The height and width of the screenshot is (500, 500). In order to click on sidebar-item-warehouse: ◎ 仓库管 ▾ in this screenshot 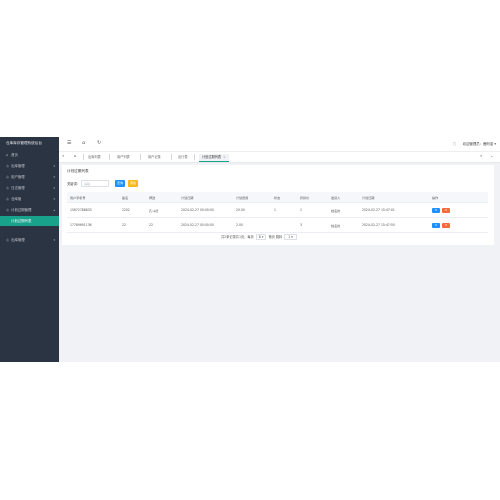, I will do `click(29, 199)`.